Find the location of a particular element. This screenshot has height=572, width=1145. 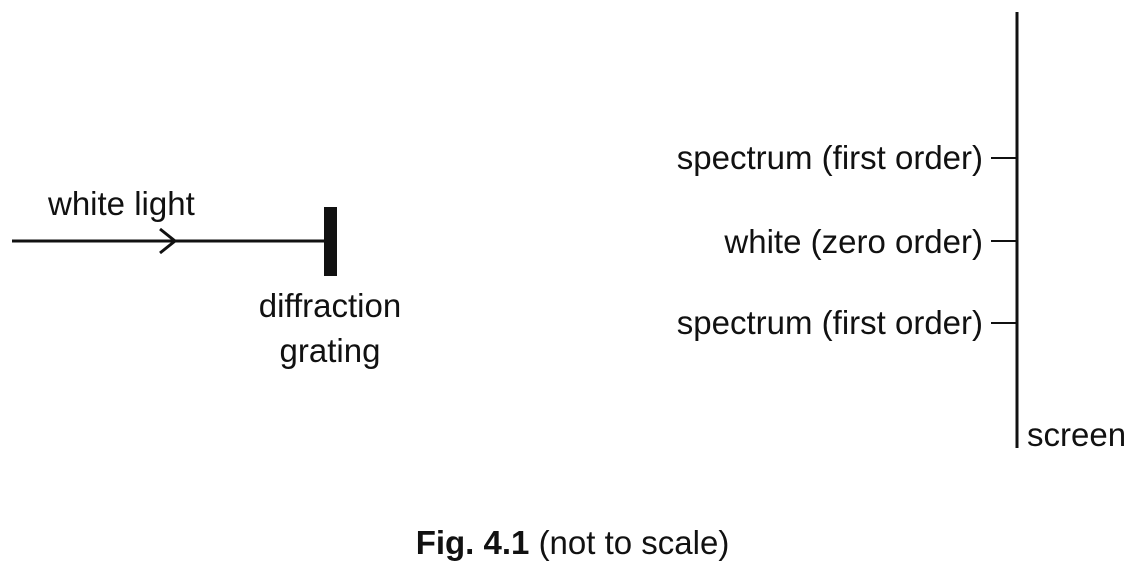

caption-figure-number: Fig. 4.1 is located at coordinates (472, 542).